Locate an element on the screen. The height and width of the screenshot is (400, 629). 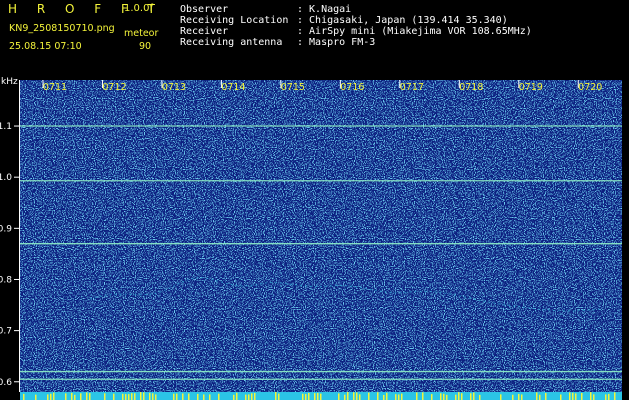
x-tick-label: 0712 is located at coordinates (114, 87).